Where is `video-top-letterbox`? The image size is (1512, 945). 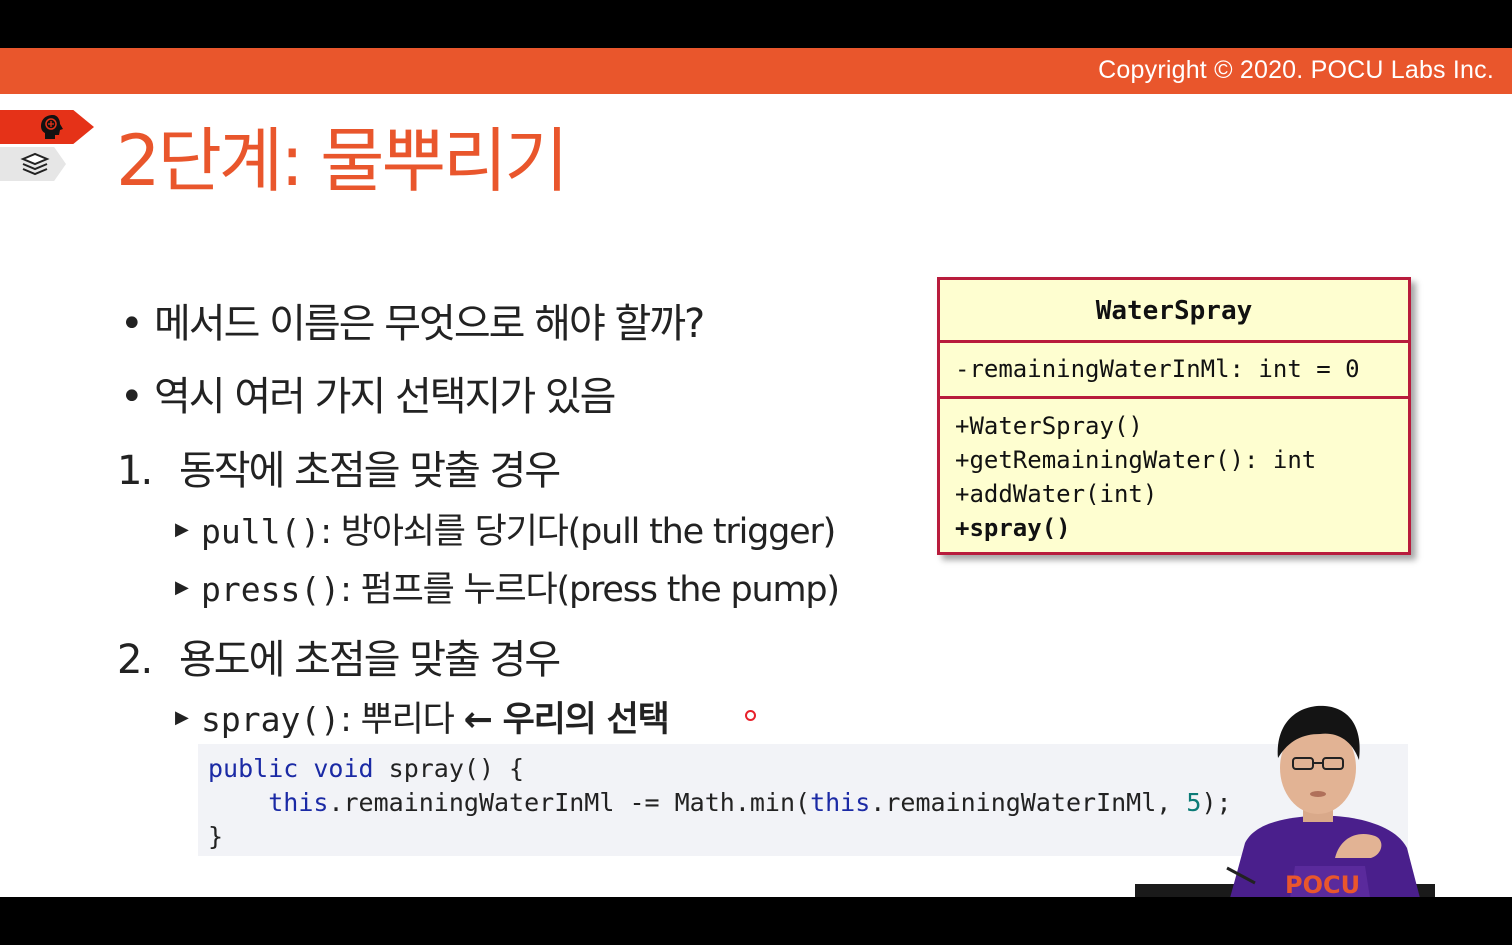
video-top-letterbox is located at coordinates (756, 24).